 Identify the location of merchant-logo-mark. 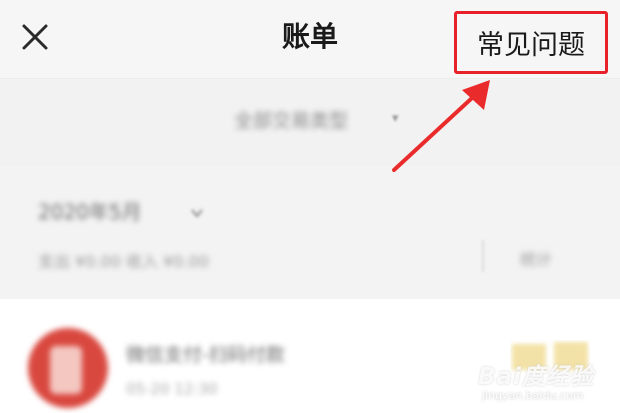
(66, 370).